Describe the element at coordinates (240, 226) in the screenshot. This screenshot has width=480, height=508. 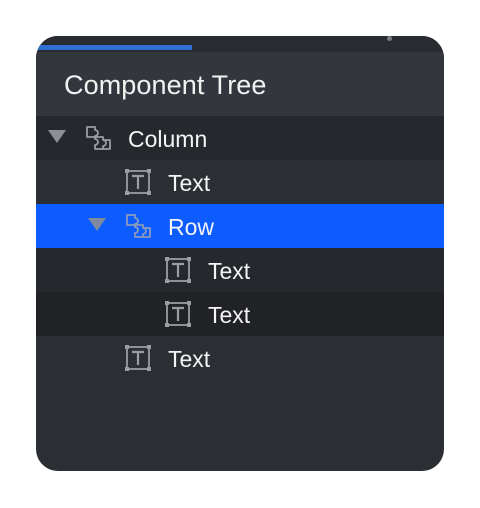
I see `tree-node-row: Row` at that location.